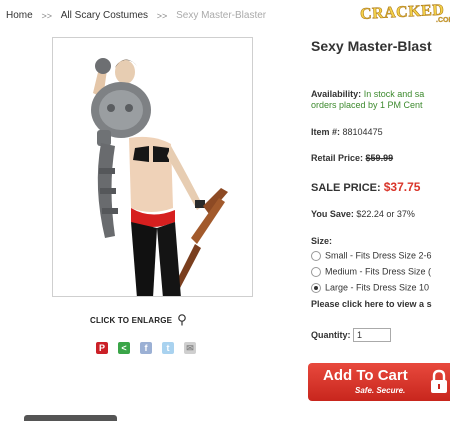  I want to click on twitter-icon: t, so click(168, 348).